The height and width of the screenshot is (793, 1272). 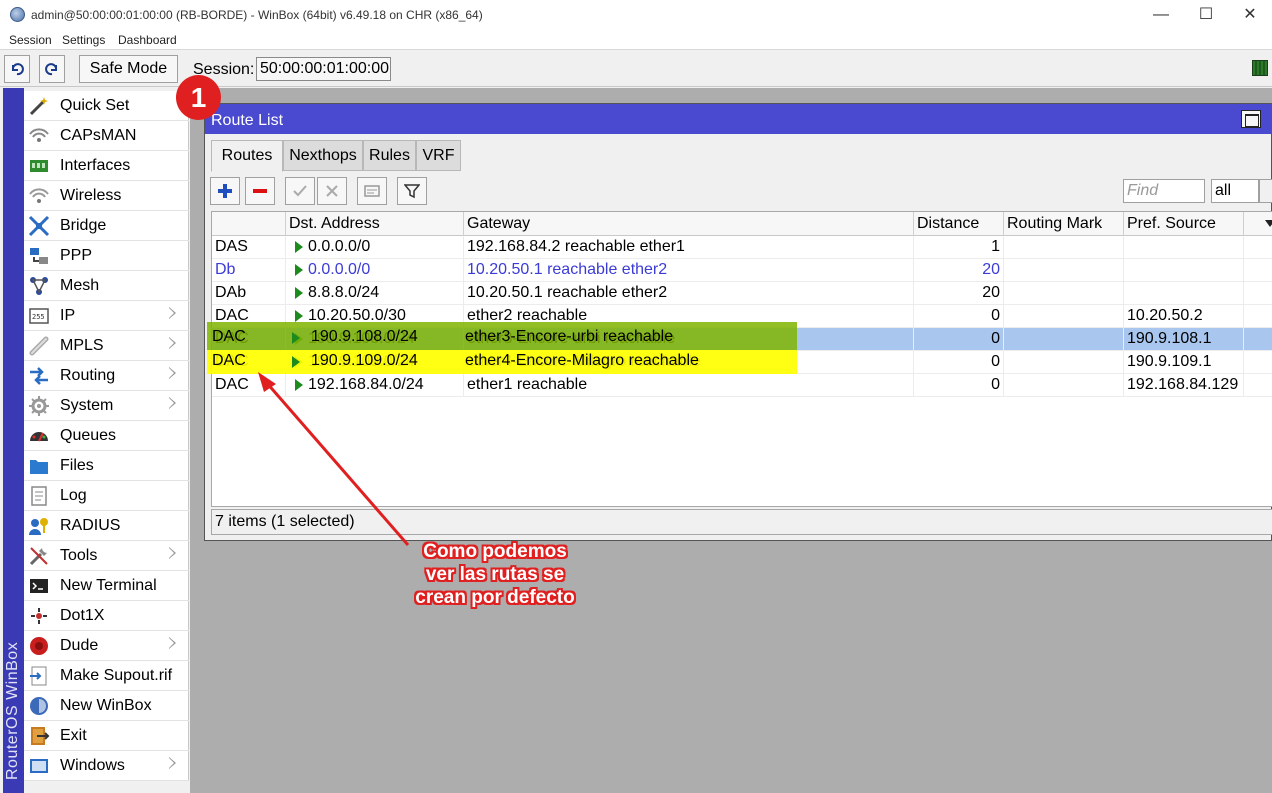 I want to click on sidebar-item-new-terminal: New Terminal, so click(x=106, y=586).